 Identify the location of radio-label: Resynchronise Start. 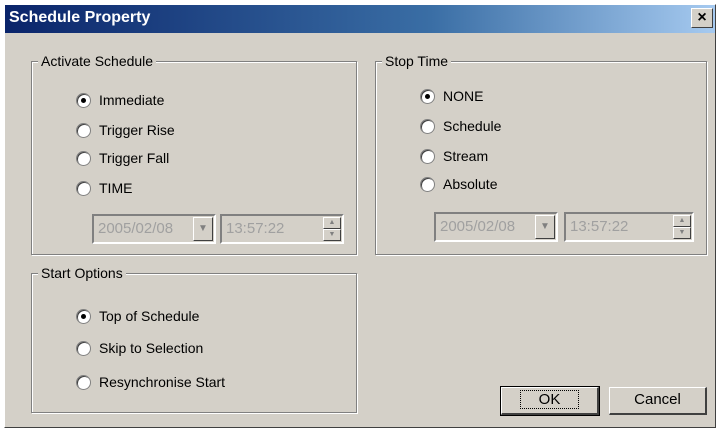
(162, 382).